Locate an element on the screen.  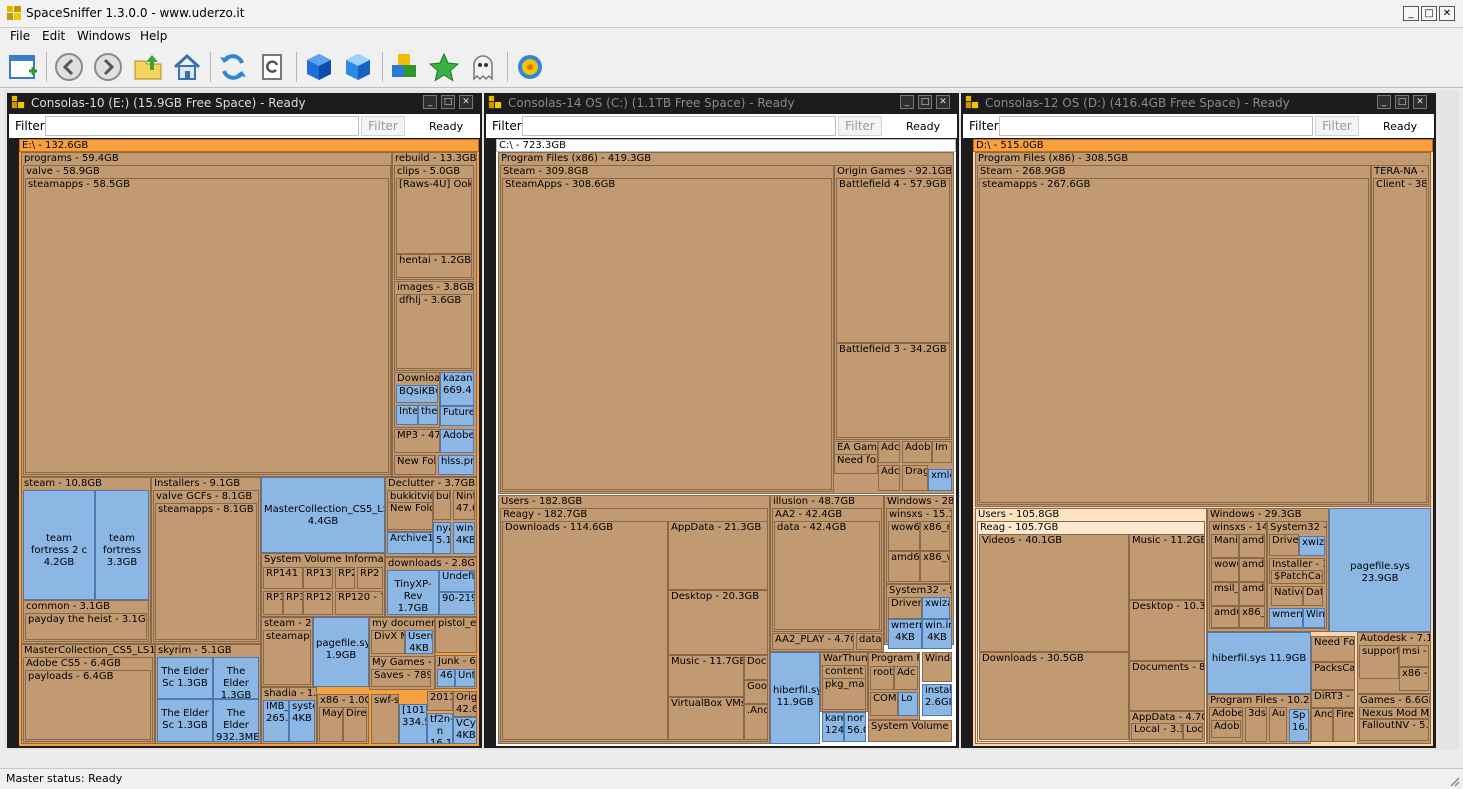
tile: Downloads - 114.6GB is located at coordinates (585, 630).